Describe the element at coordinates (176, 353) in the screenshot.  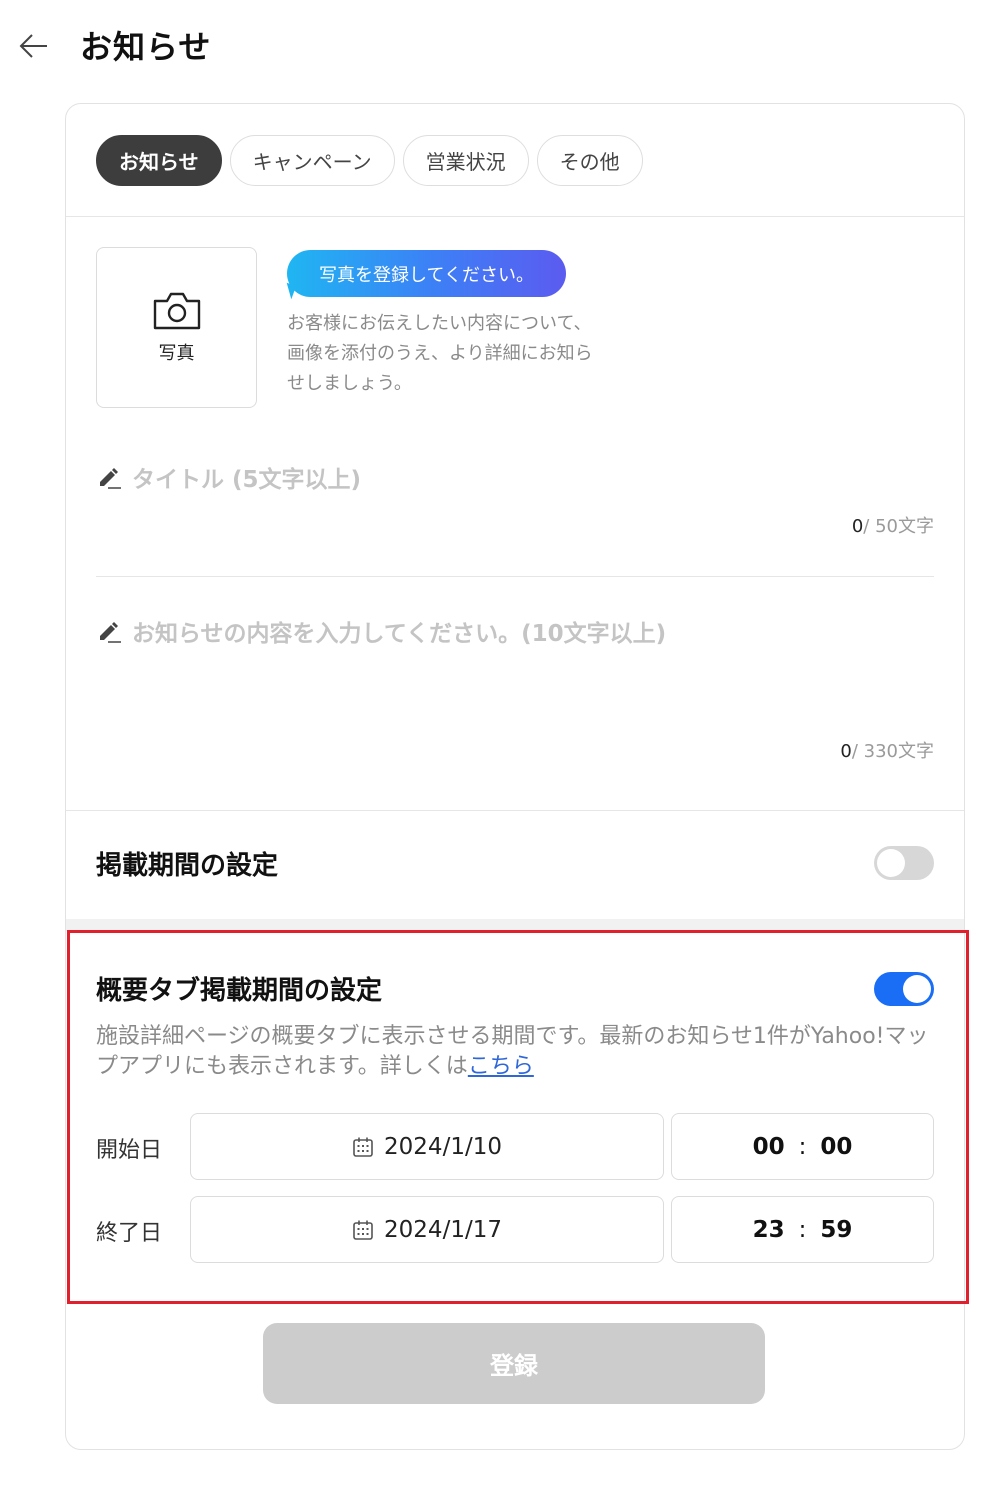
I see `photo-label: 写真` at that location.